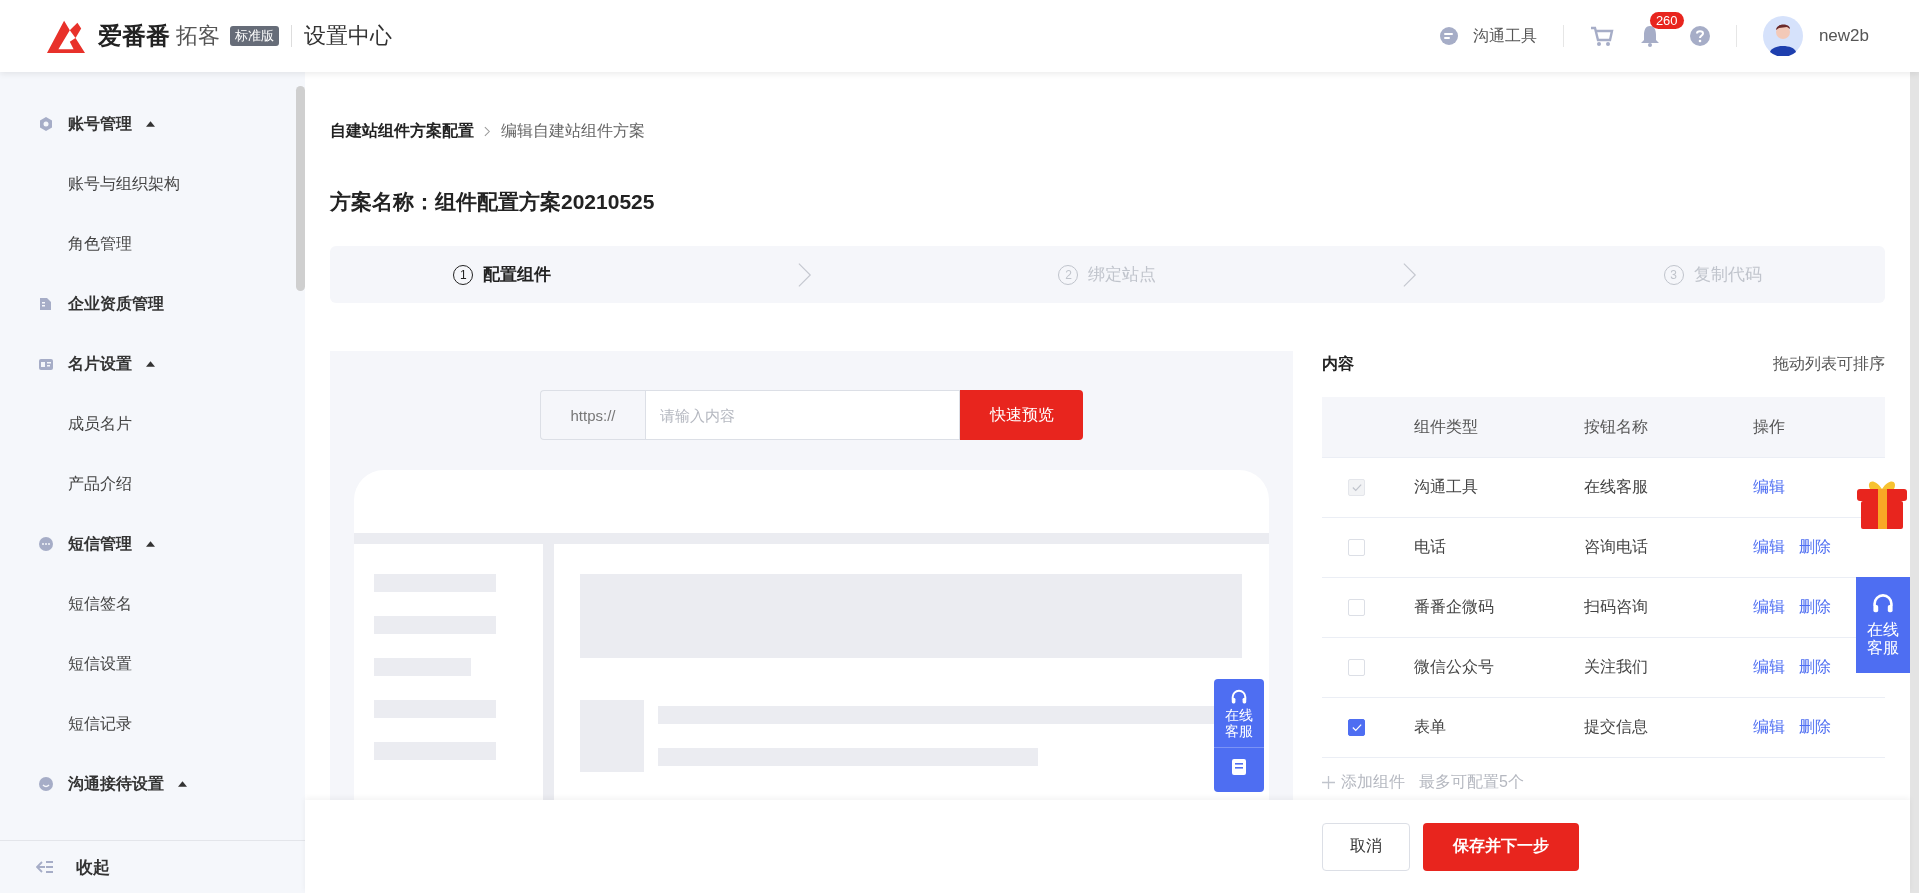 This screenshot has width=1919, height=893. Describe the element at coordinates (146, 244) in the screenshot. I see `sidebar-item: 角色管理` at that location.